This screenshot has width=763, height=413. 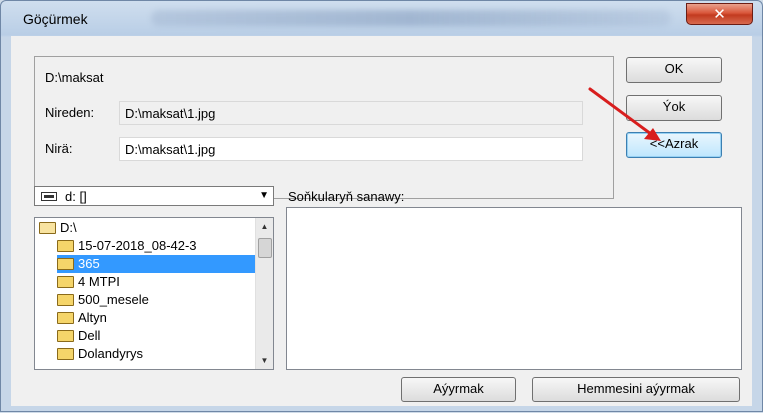 What do you see at coordinates (458, 389) in the screenshot?
I see `remove-button: Aýyrmak` at bounding box center [458, 389].